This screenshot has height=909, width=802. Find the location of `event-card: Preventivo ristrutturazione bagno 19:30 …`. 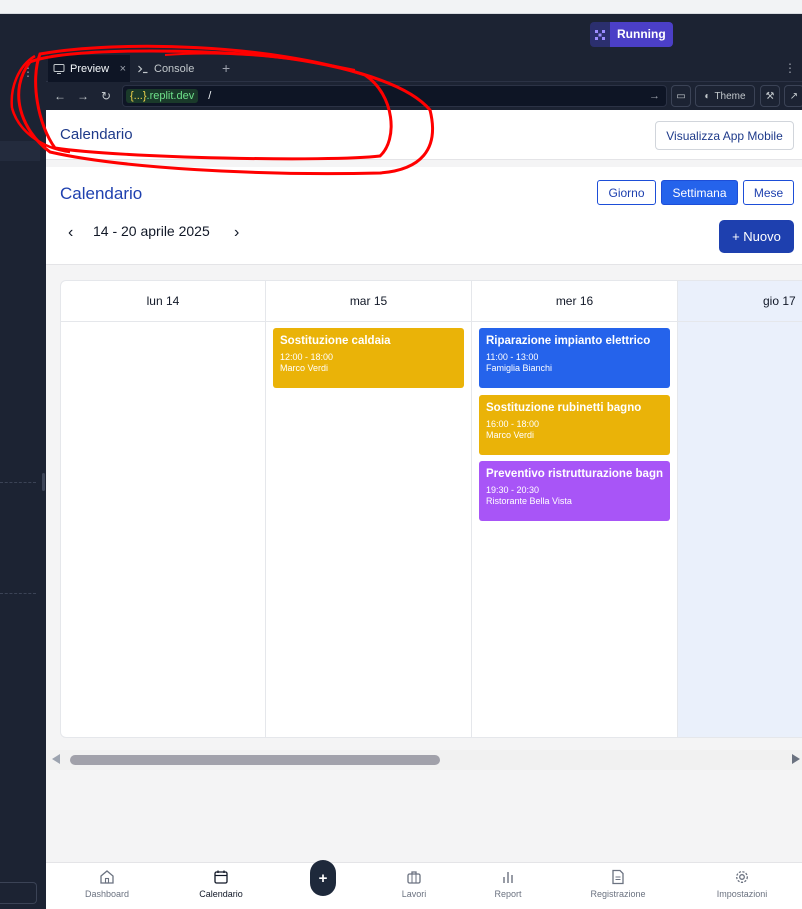

event-card: Preventivo ristrutturazione bagno 19:30 … is located at coordinates (574, 491).